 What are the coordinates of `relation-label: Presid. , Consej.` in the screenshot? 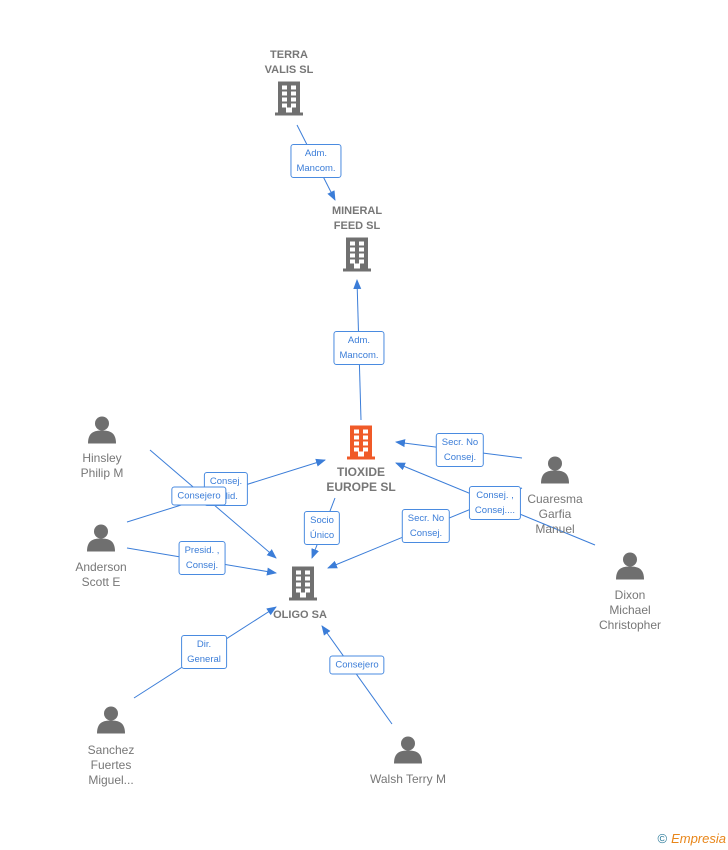 It's located at (202, 558).